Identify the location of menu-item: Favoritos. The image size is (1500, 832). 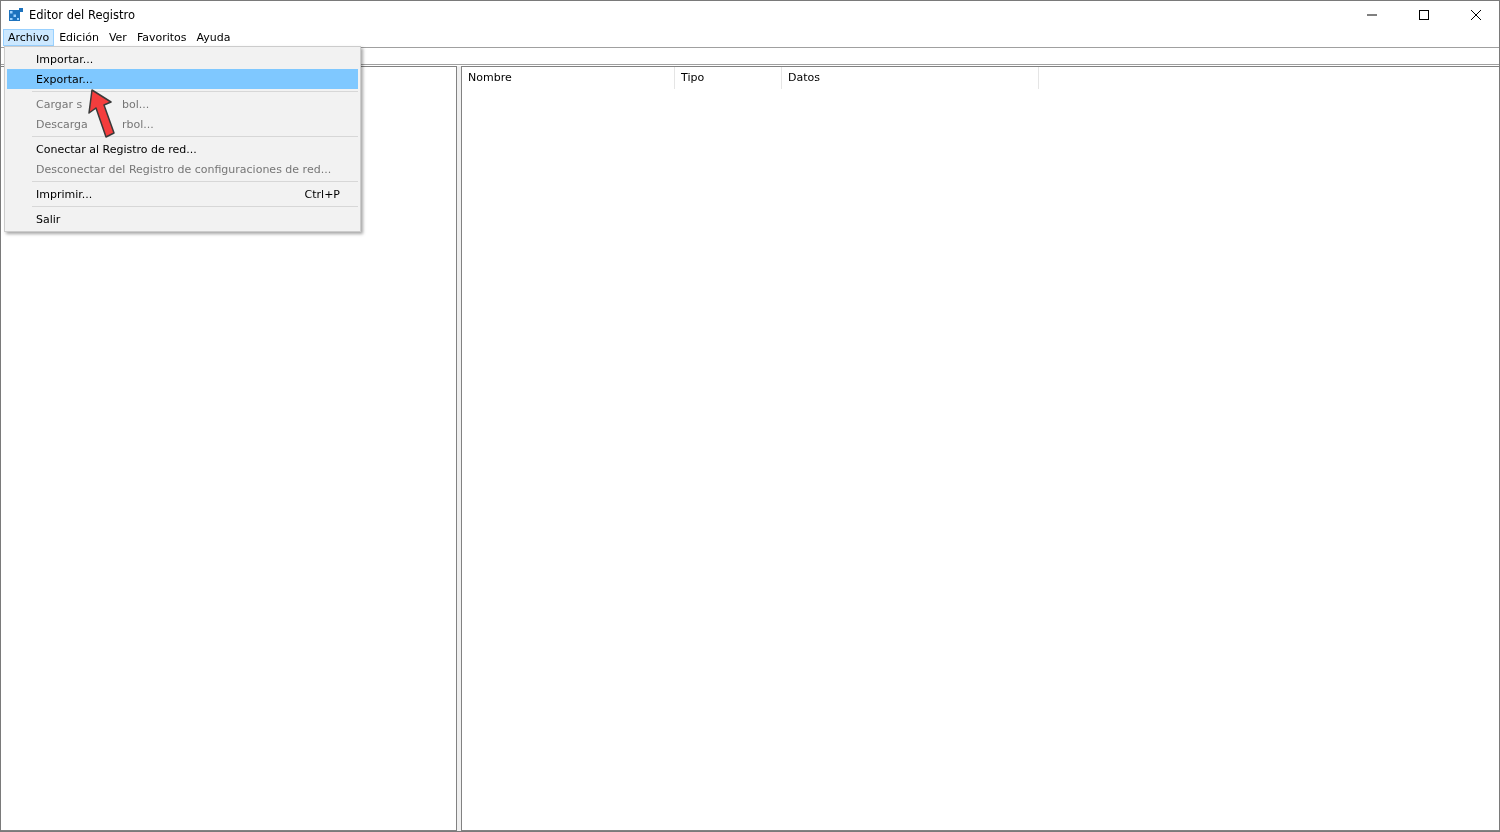
(161, 37).